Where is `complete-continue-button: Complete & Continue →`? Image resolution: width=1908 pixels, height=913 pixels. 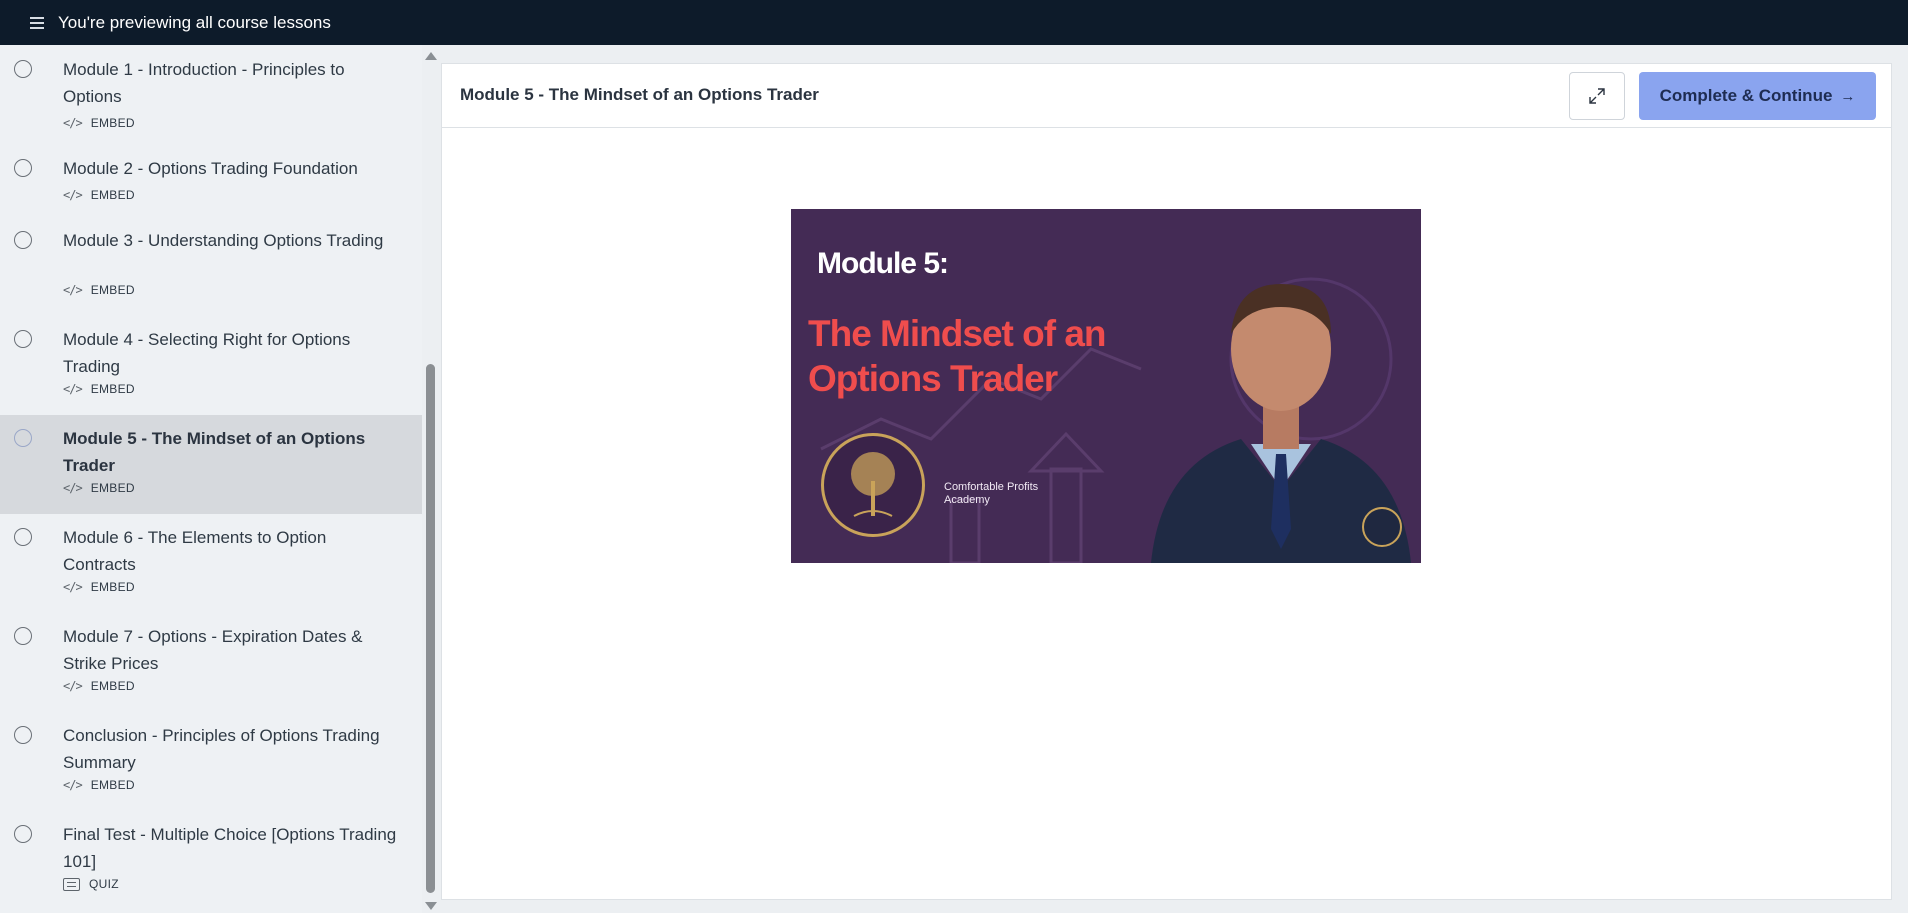 complete-continue-button: Complete & Continue → is located at coordinates (1757, 96).